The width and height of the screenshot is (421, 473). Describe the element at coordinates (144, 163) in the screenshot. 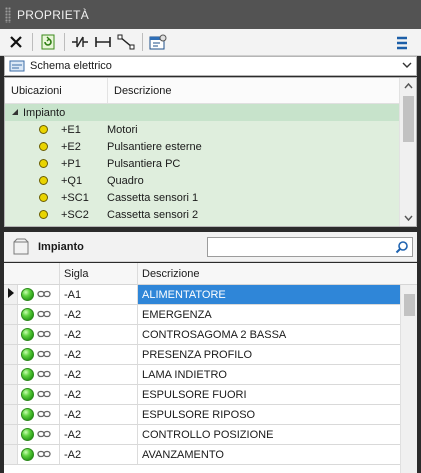

I see `location-desc: Pulsantiera PC` at that location.